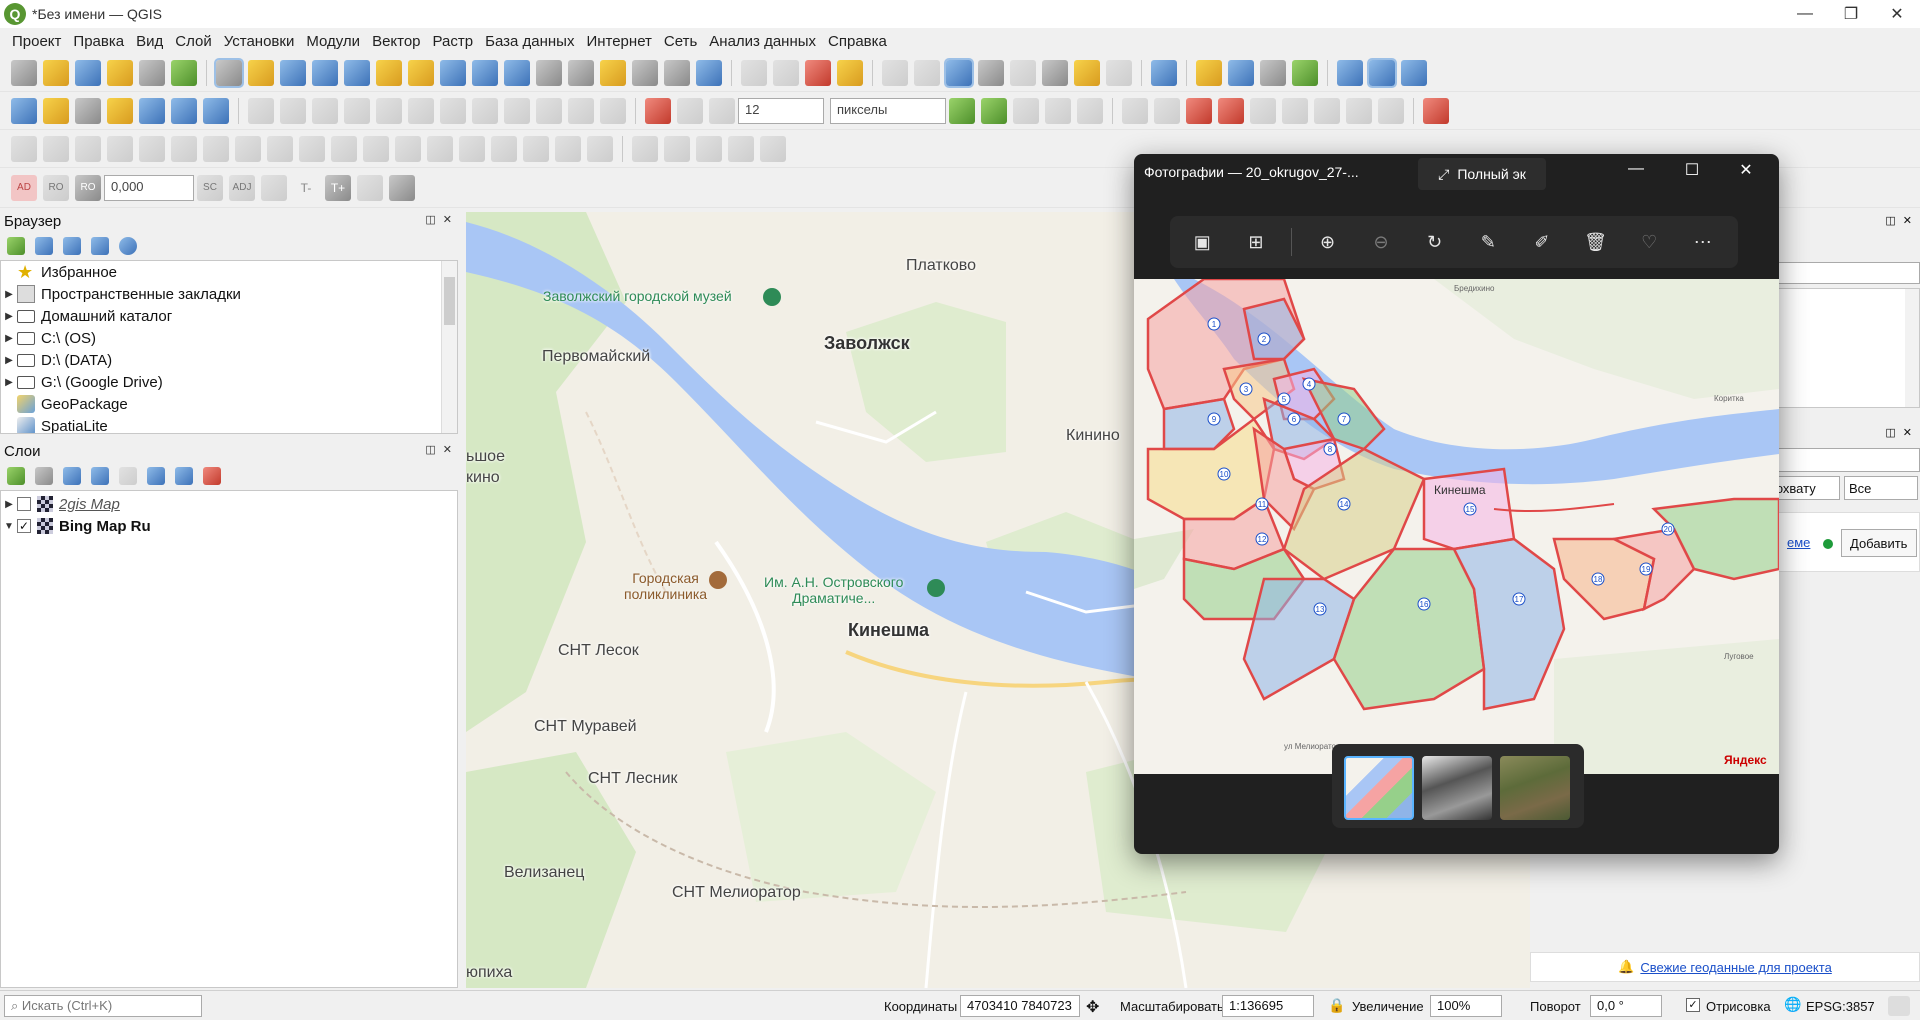 The image size is (1920, 1020). What do you see at coordinates (449, 347) in the screenshot?
I see `browser-scrollbar` at bounding box center [449, 347].